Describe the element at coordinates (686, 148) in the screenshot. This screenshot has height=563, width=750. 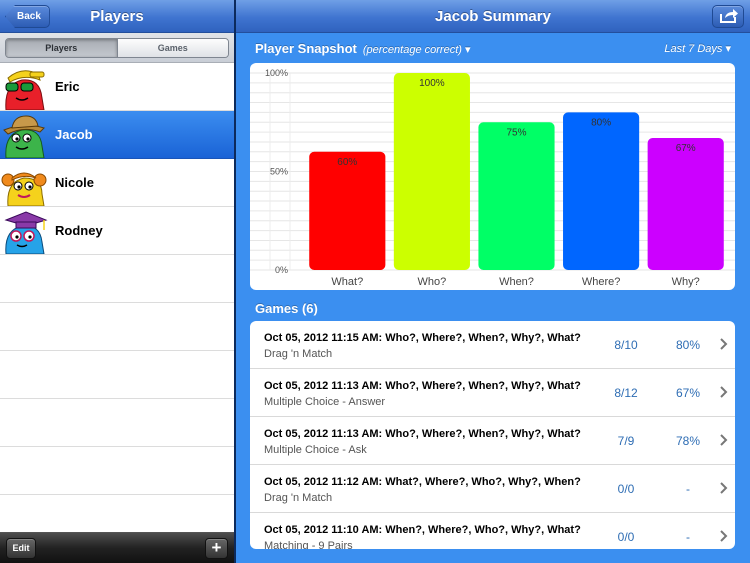
I see `bar-value-label: 67%` at that location.